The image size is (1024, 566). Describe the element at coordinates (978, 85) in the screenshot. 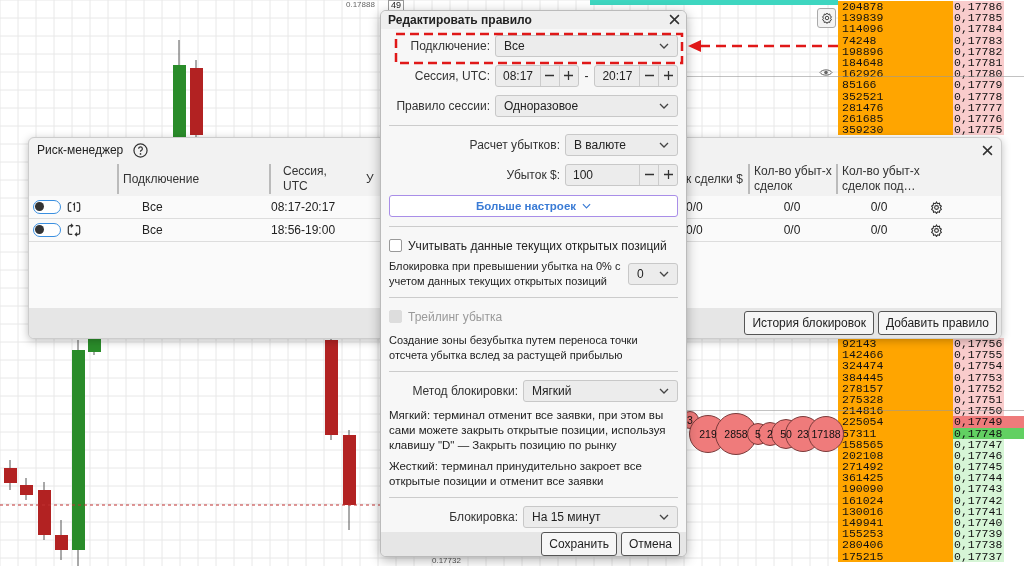

I see `price-cell: 0,17779` at that location.